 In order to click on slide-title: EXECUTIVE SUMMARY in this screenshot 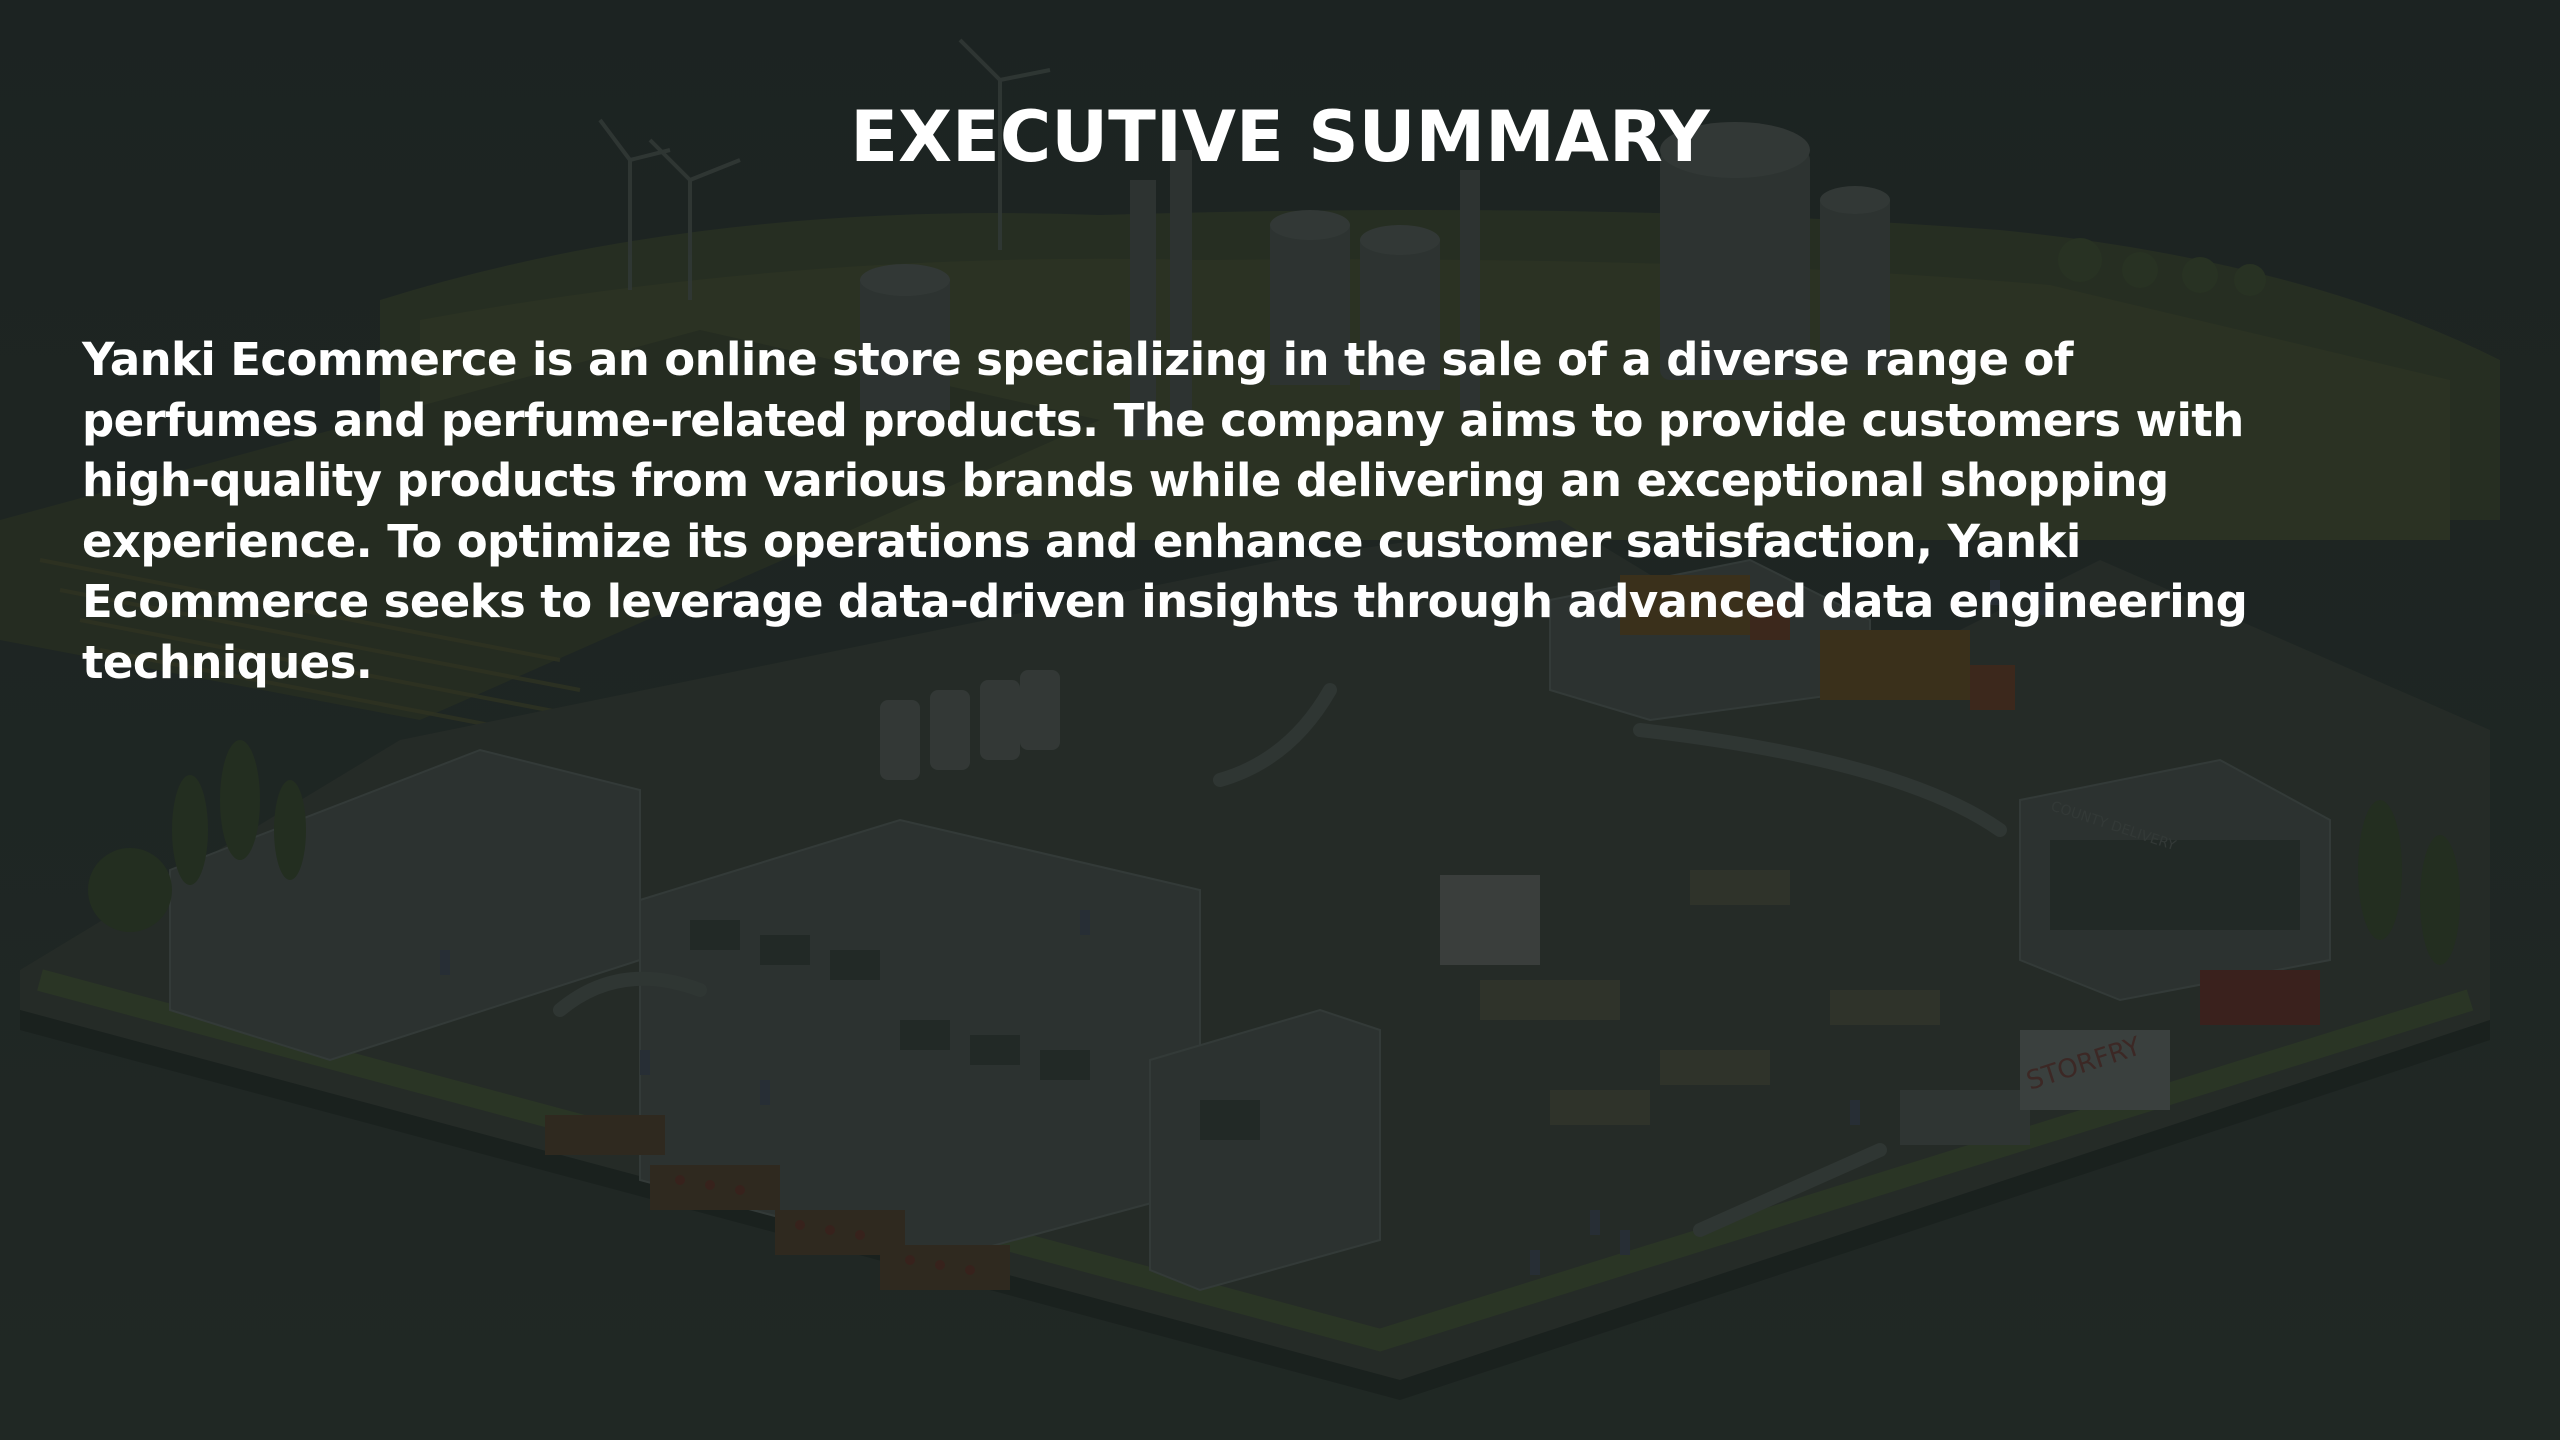, I will do `click(1280, 137)`.